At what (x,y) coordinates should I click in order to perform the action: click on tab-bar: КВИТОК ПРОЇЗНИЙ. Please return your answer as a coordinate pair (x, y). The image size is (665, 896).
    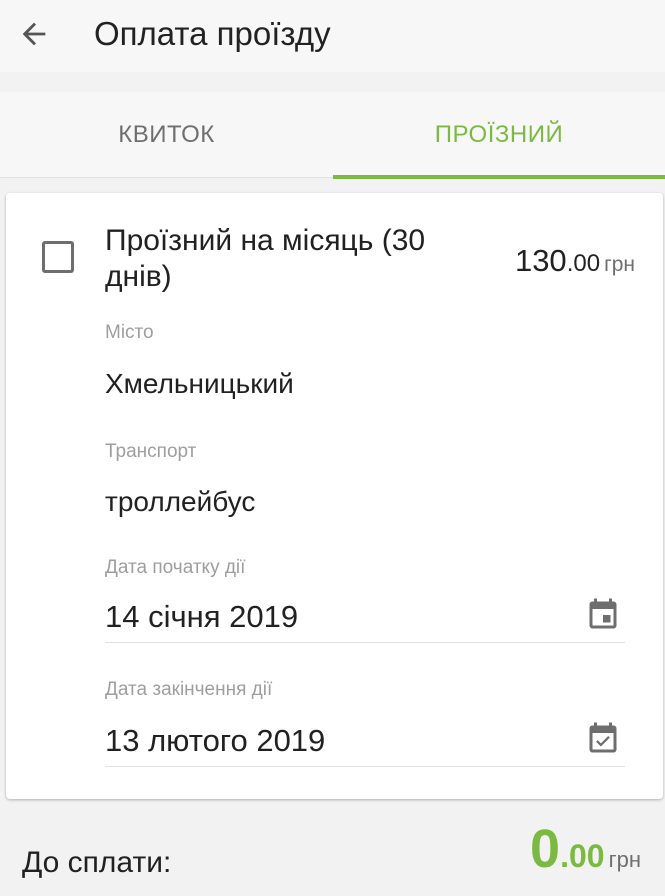
    Looking at the image, I should click on (332, 135).